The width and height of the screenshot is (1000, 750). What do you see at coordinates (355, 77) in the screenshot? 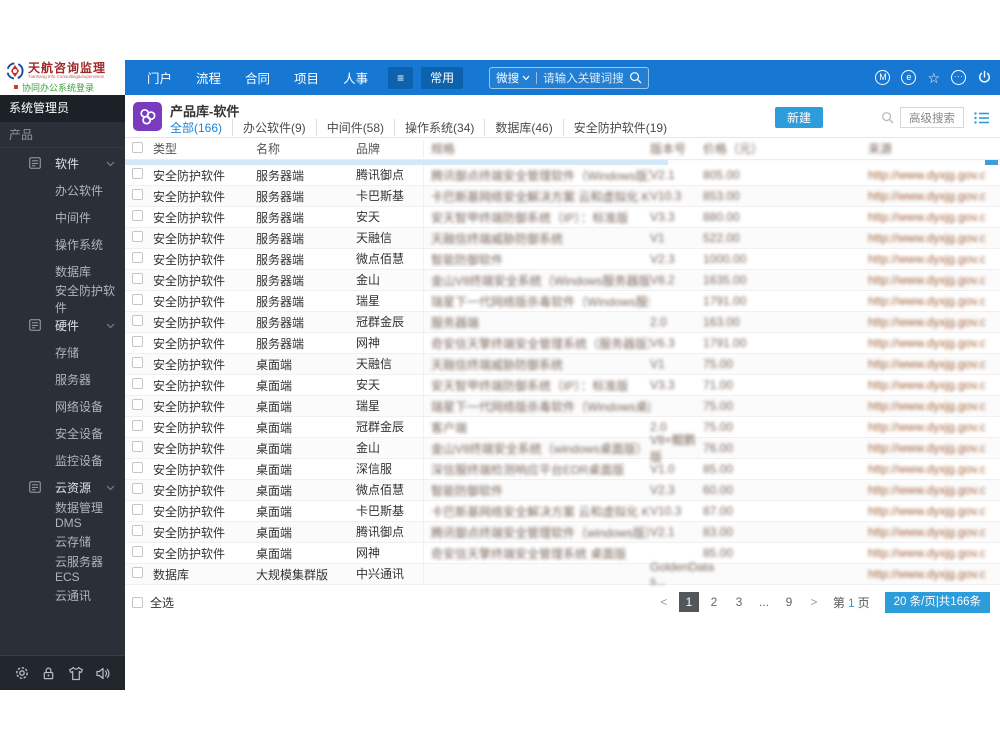
I see `nav-menu-item: 人事` at bounding box center [355, 77].